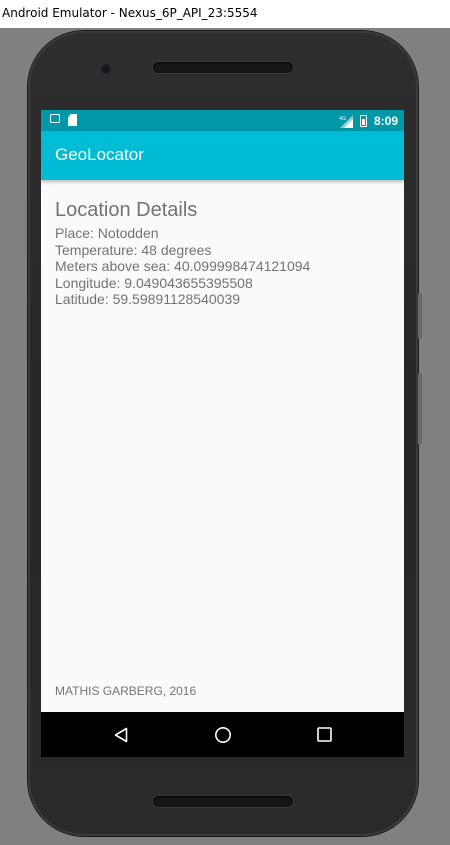 The image size is (450, 845). Describe the element at coordinates (363, 120) in the screenshot. I see `battery-icon` at that location.